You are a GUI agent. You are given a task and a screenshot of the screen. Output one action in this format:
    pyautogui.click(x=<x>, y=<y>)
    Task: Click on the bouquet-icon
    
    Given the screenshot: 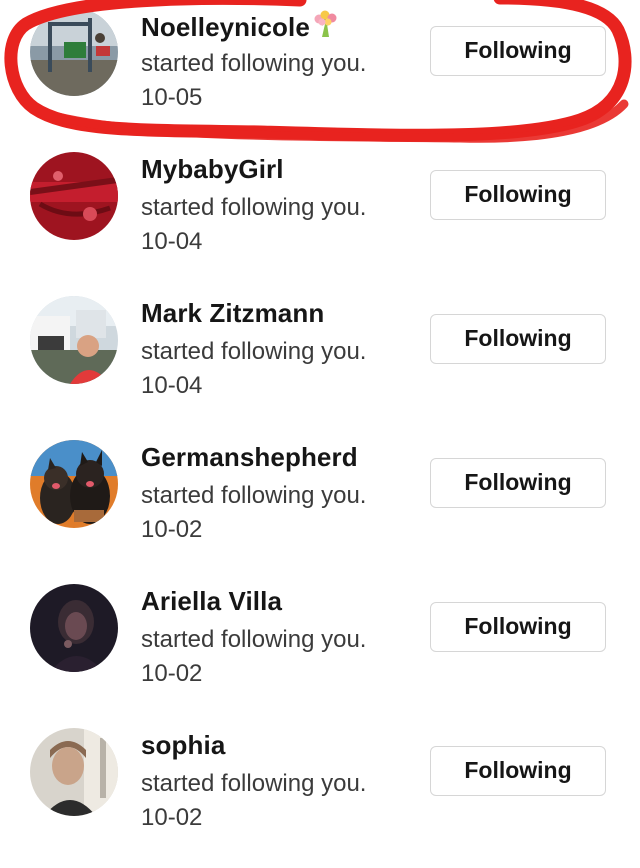 What is the action you would take?
    pyautogui.click(x=326, y=27)
    